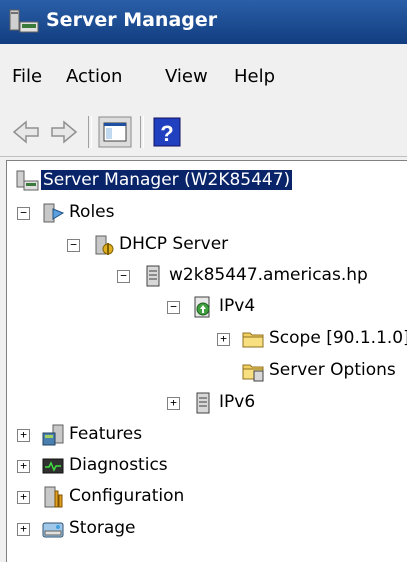  I want to click on storage-icon, so click(53, 530).